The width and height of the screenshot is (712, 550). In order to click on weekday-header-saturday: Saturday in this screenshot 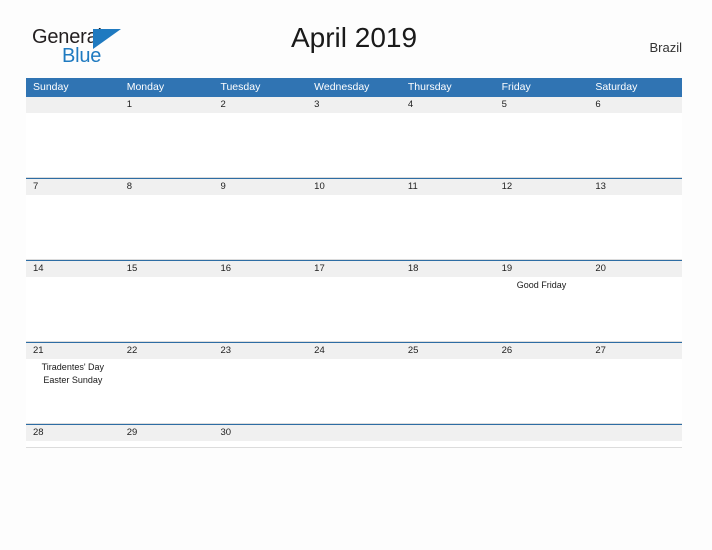, I will do `click(616, 87)`.